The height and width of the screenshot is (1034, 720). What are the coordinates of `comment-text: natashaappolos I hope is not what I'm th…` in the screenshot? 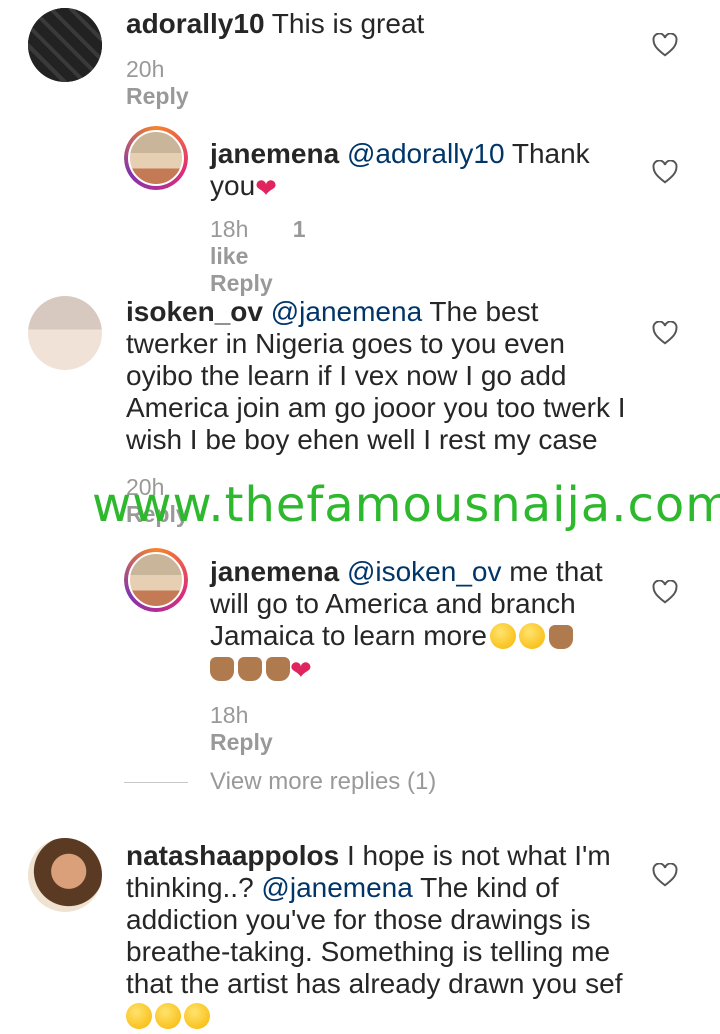 It's located at (376, 936).